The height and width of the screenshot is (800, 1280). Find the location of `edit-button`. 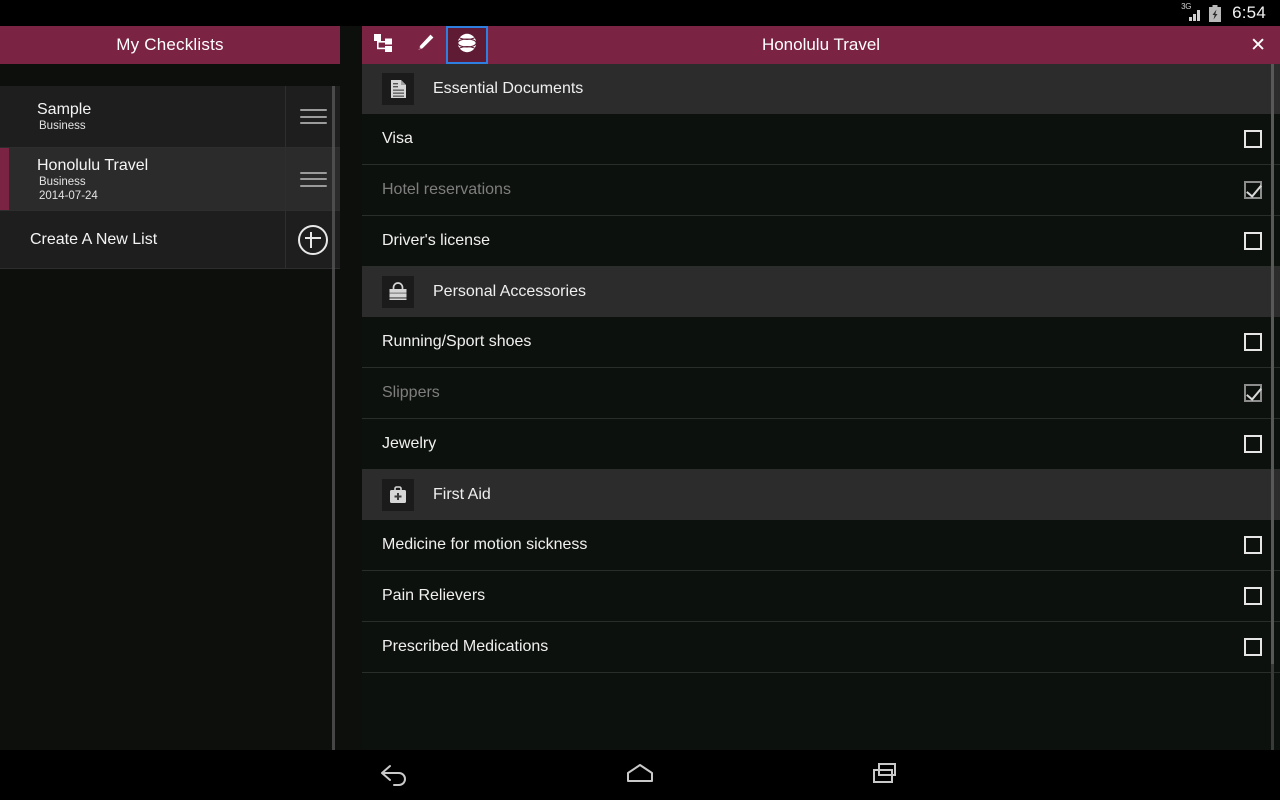

edit-button is located at coordinates (425, 45).